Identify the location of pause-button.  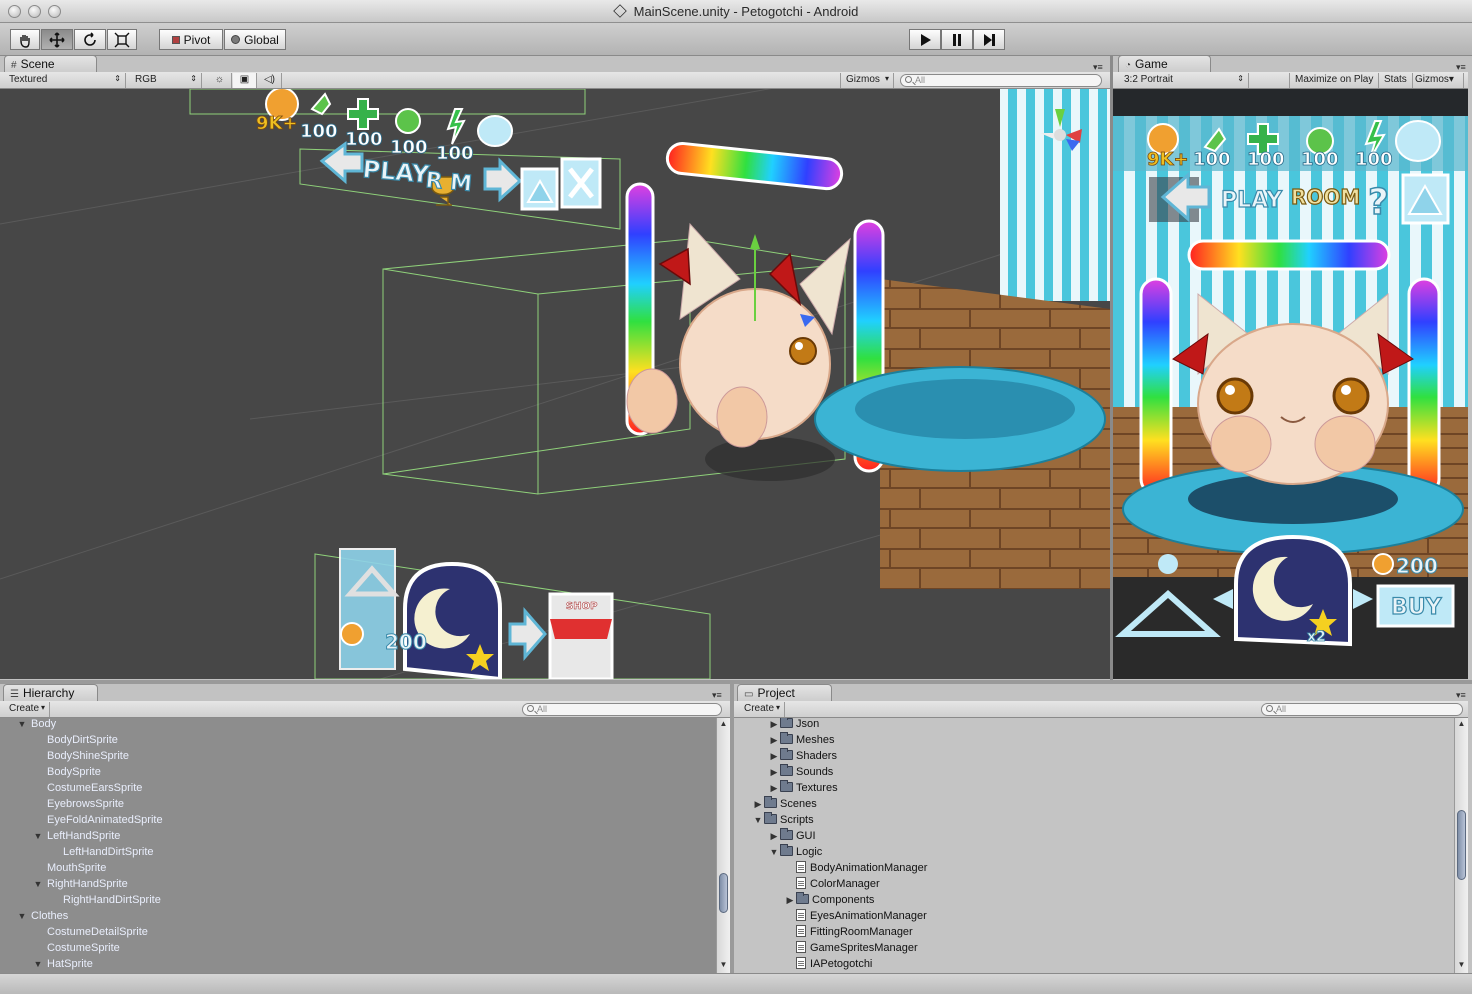
(957, 39).